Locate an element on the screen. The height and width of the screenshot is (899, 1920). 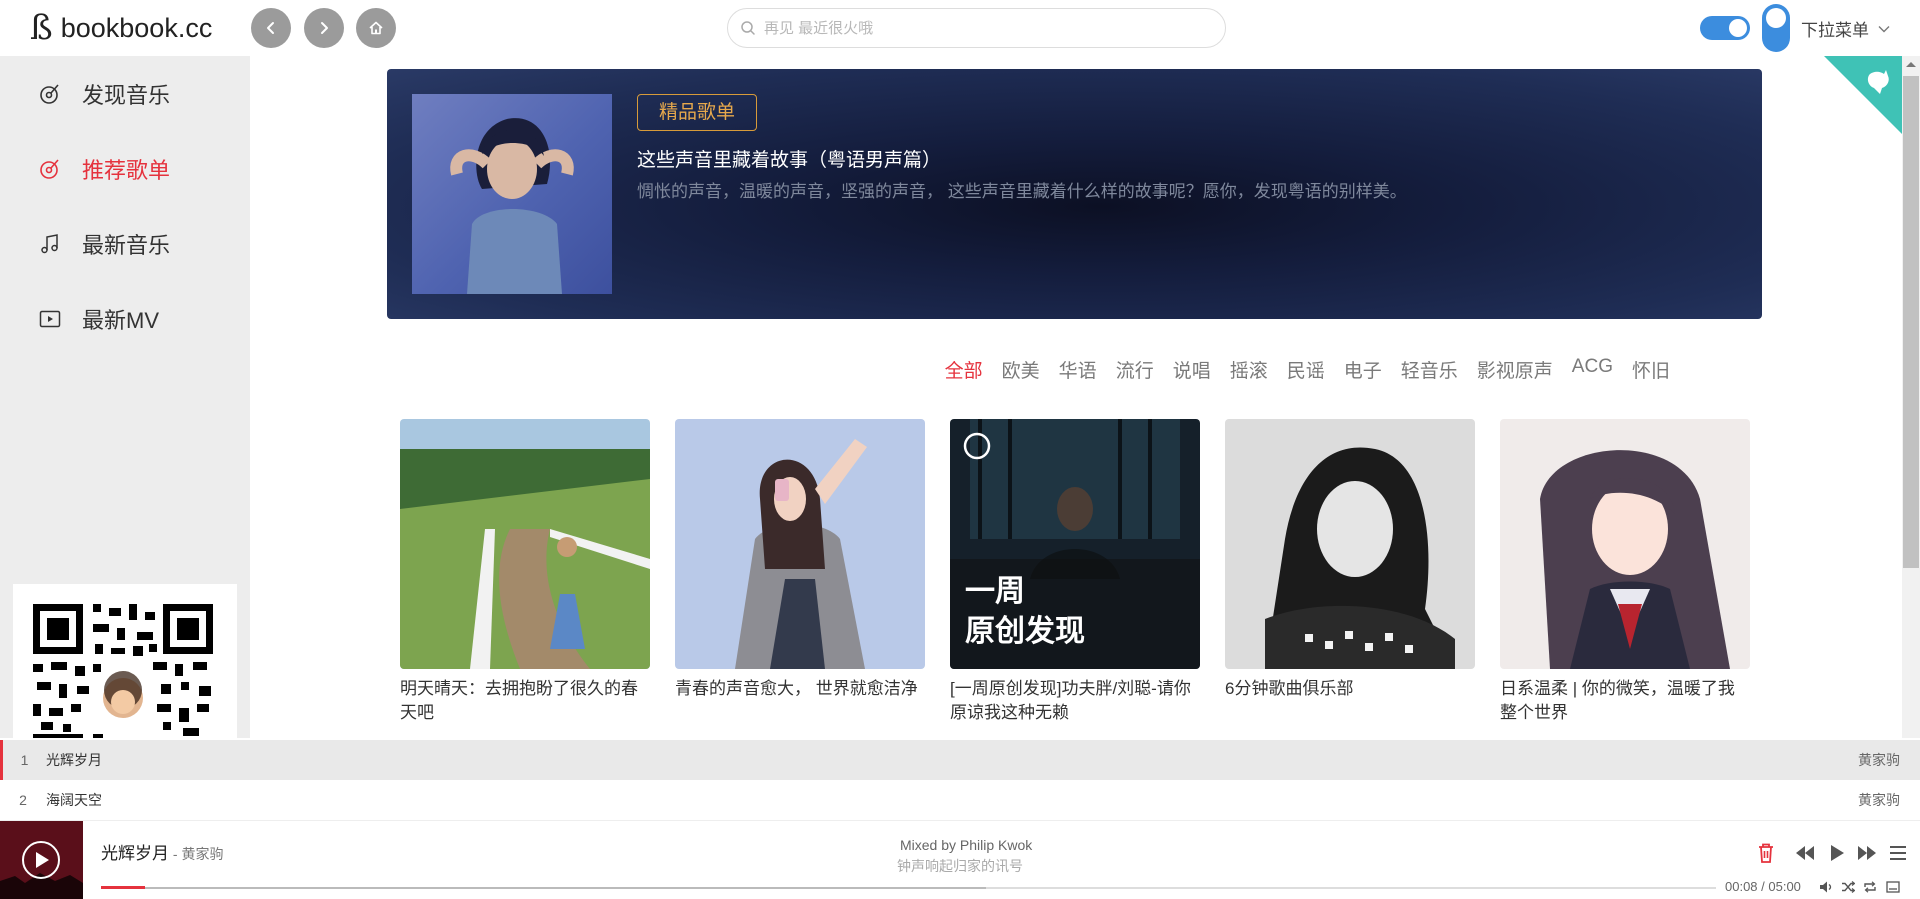
now-playing-info: 光辉岁月 - 黄家驹 is located at coordinates (162, 851).